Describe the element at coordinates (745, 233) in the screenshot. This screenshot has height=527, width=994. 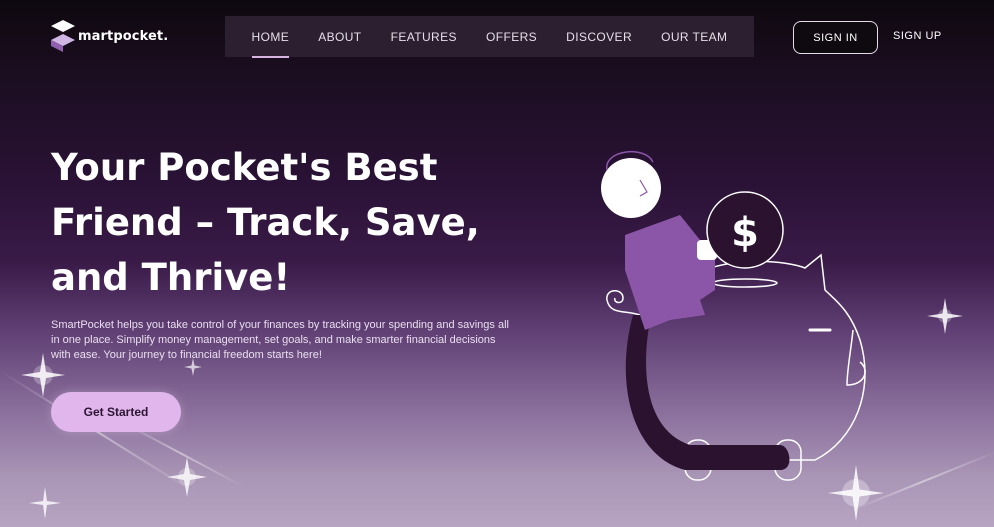
I see `dollar-icon: $` at that location.